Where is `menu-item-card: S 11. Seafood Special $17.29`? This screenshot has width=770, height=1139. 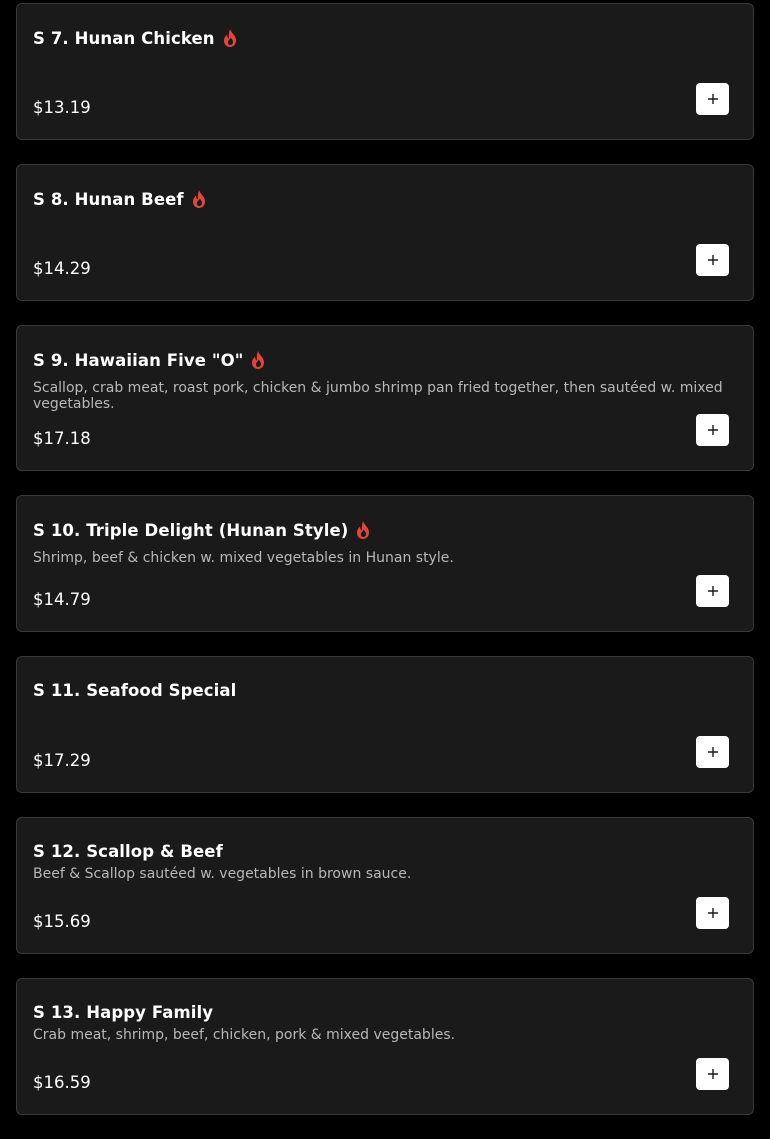
menu-item-card: S 11. Seafood Special $17.29 is located at coordinates (385, 724).